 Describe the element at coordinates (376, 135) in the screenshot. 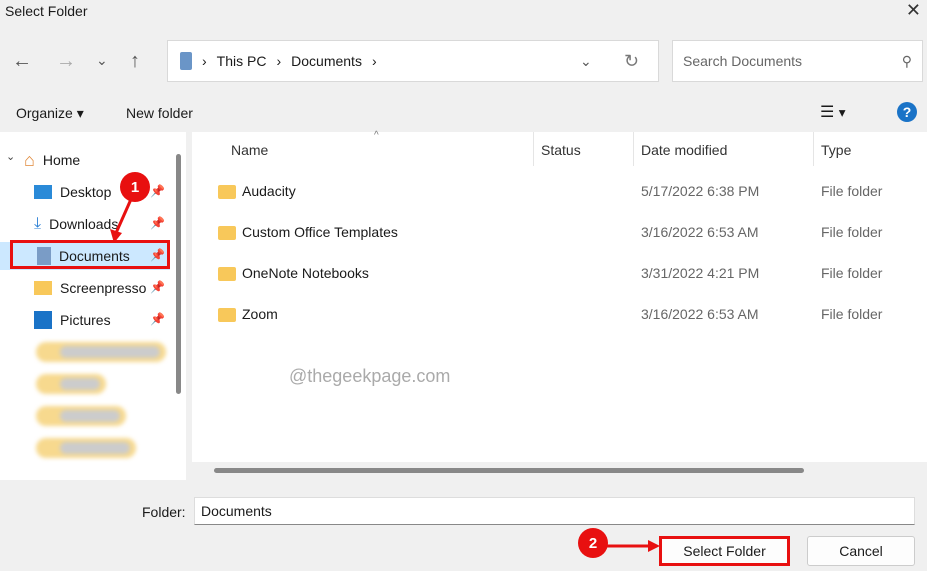

I see `sort-ascending-icon: ^` at that location.